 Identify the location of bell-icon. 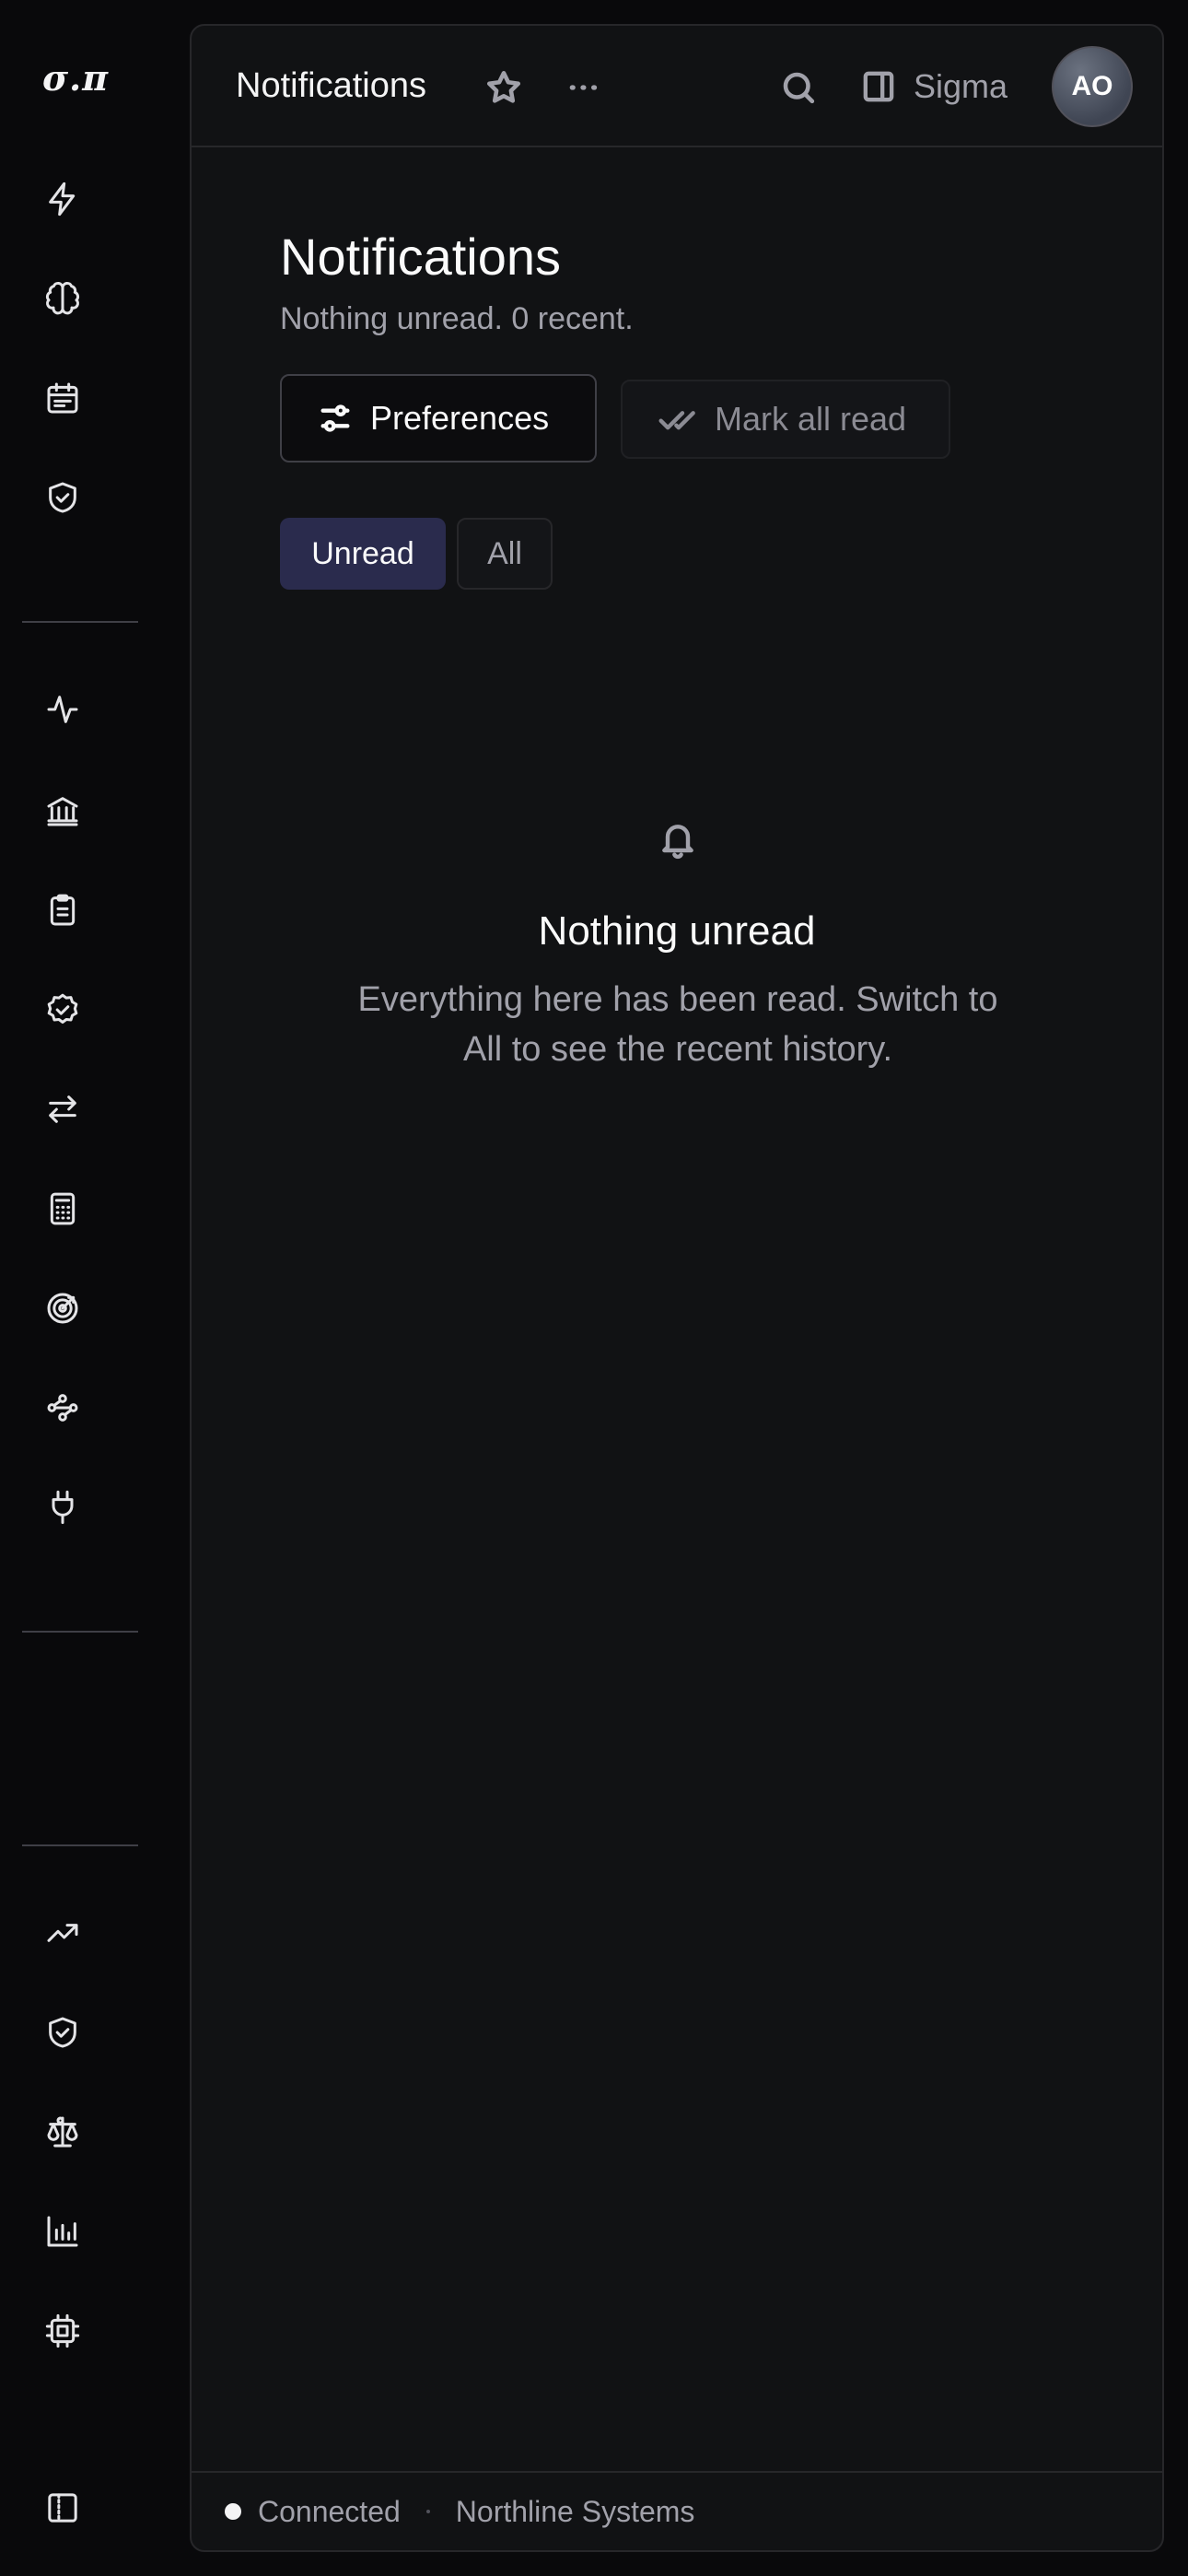
(678, 840).